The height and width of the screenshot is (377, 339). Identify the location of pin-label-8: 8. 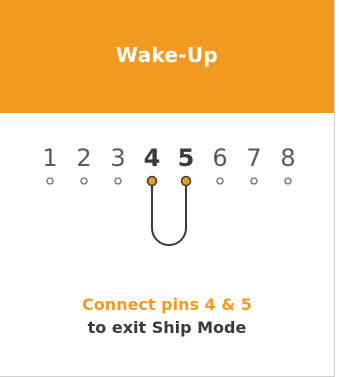
(287, 158).